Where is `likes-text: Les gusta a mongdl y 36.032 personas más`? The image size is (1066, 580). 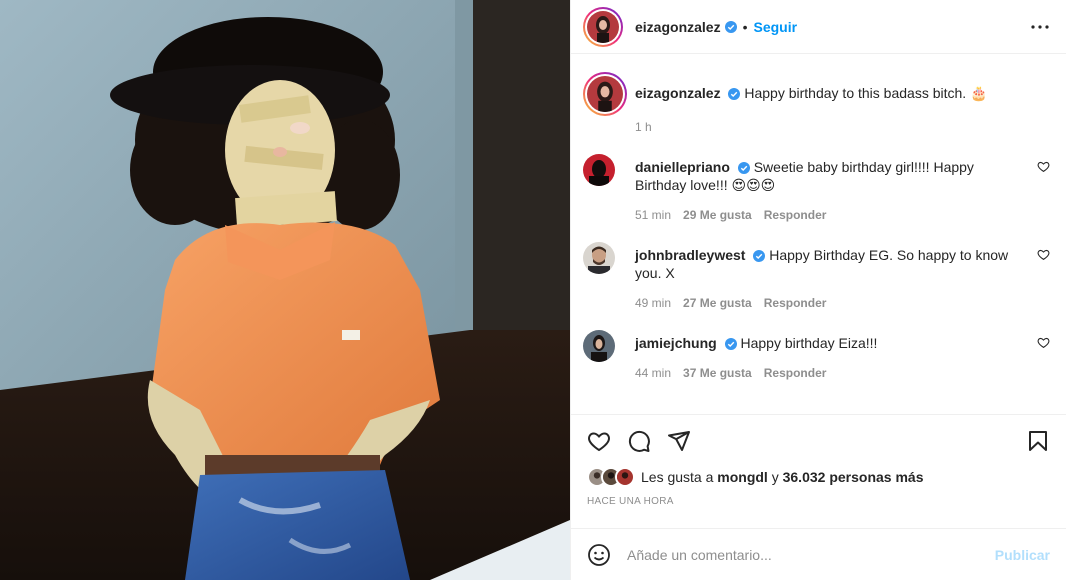 likes-text: Les gusta a mongdl y 36.032 personas más is located at coordinates (782, 477).